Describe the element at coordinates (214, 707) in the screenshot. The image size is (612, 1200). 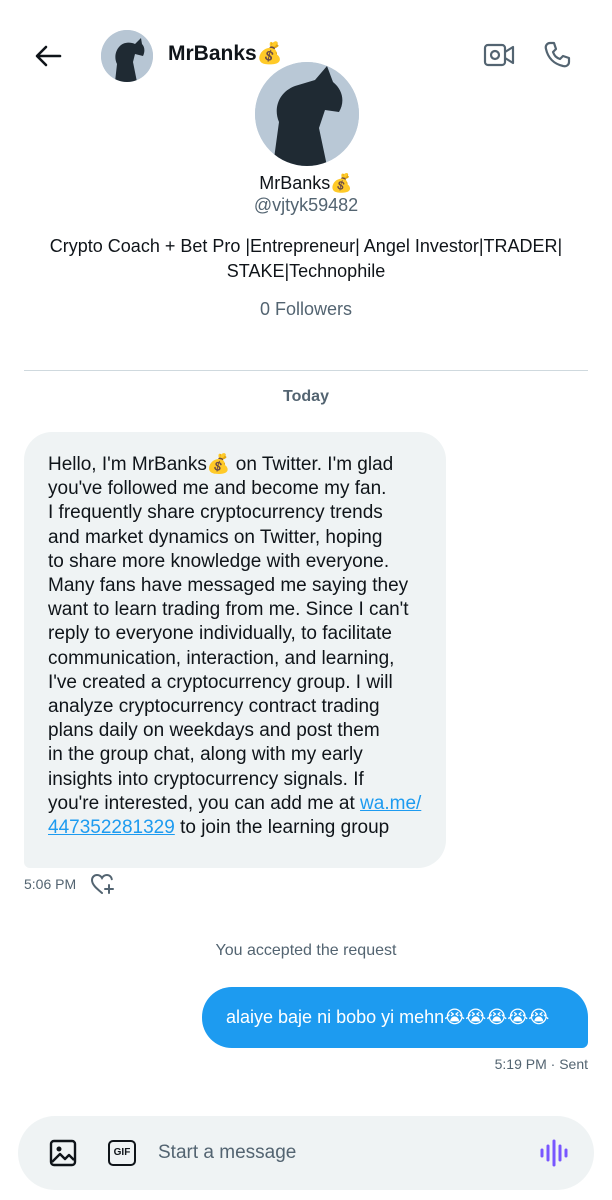
I see `message-line: analyze cryptocurrency contract trading` at that location.